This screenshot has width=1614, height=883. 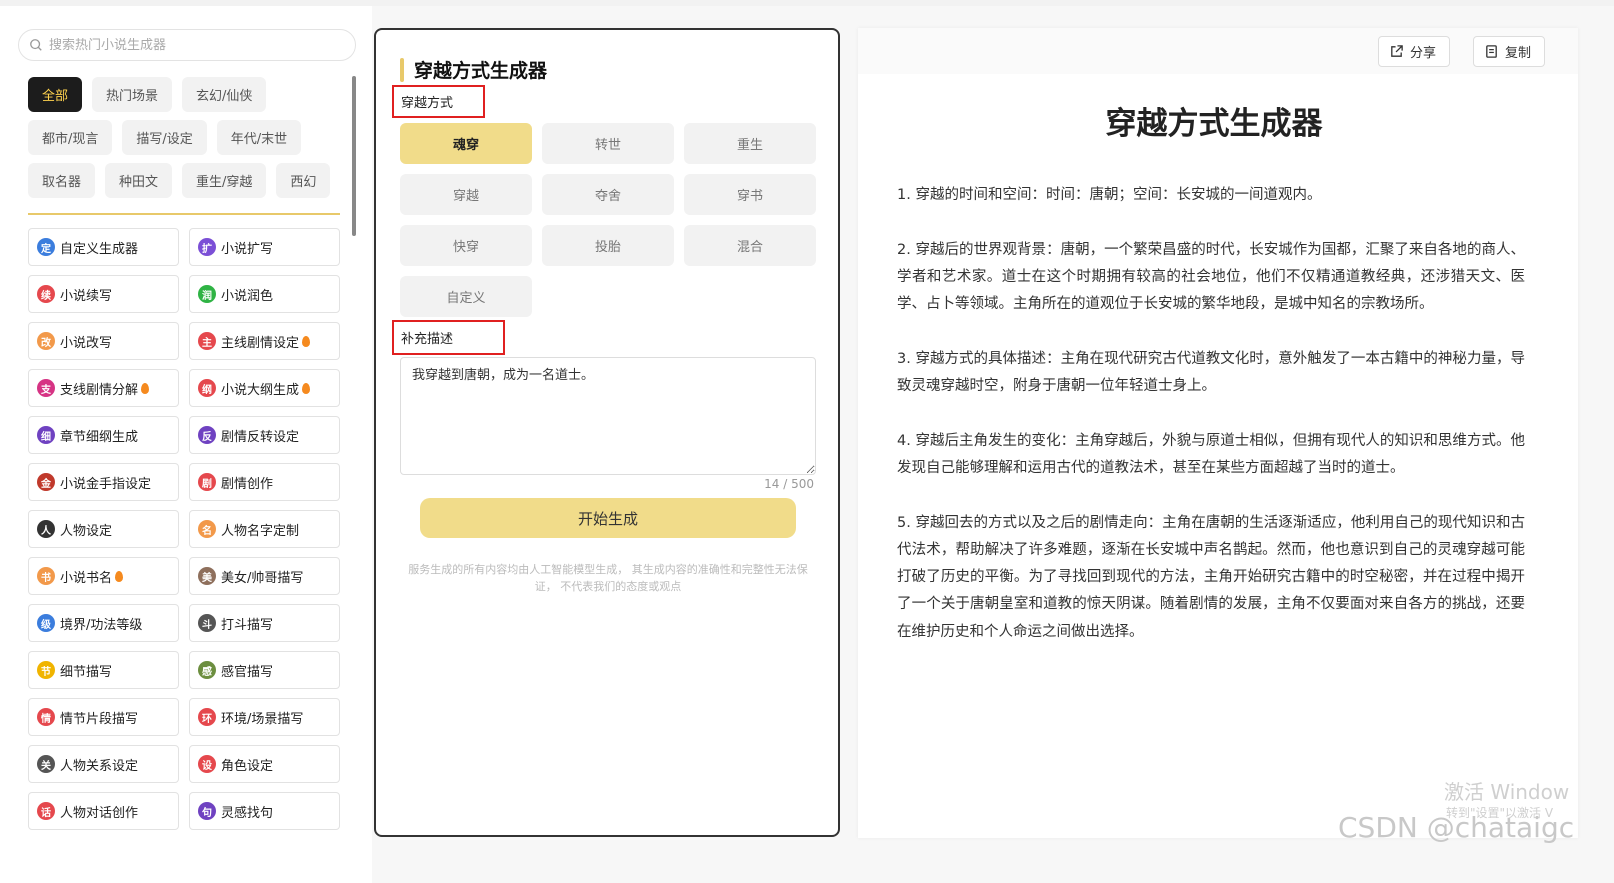 I want to click on share-button: 分享, so click(x=1414, y=51).